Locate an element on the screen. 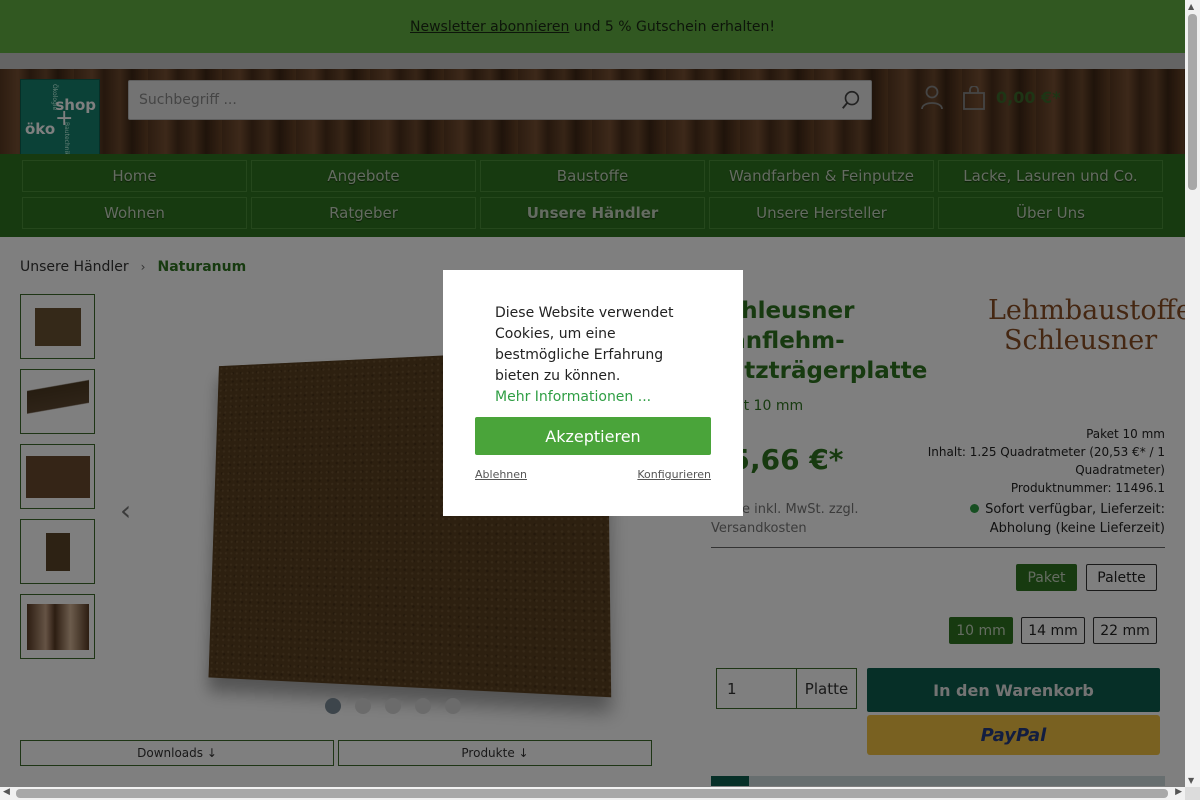  vertical-scrollbar: ▲ ▼ is located at coordinates (1192, 393).